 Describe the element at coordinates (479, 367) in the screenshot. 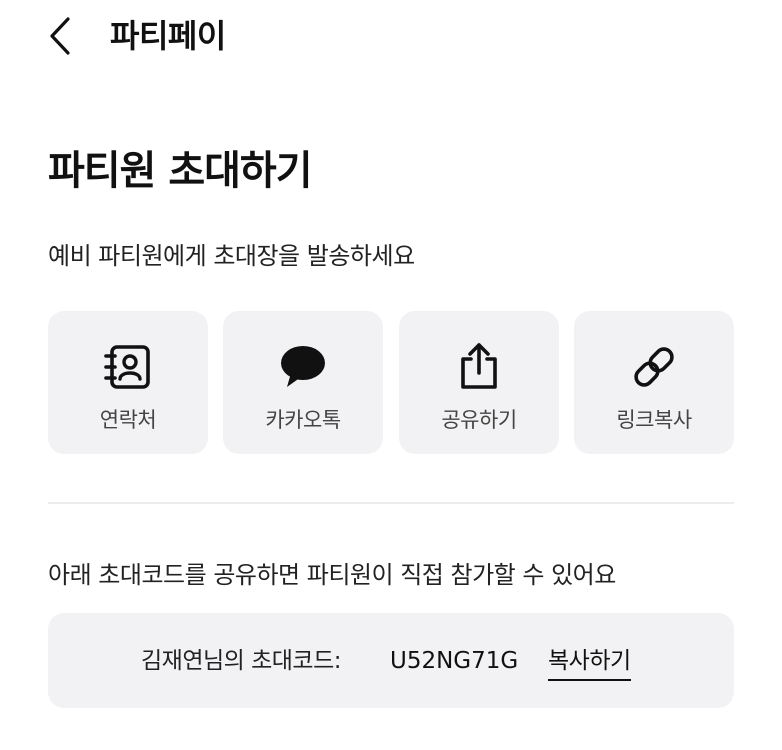

I see `share-icon` at that location.